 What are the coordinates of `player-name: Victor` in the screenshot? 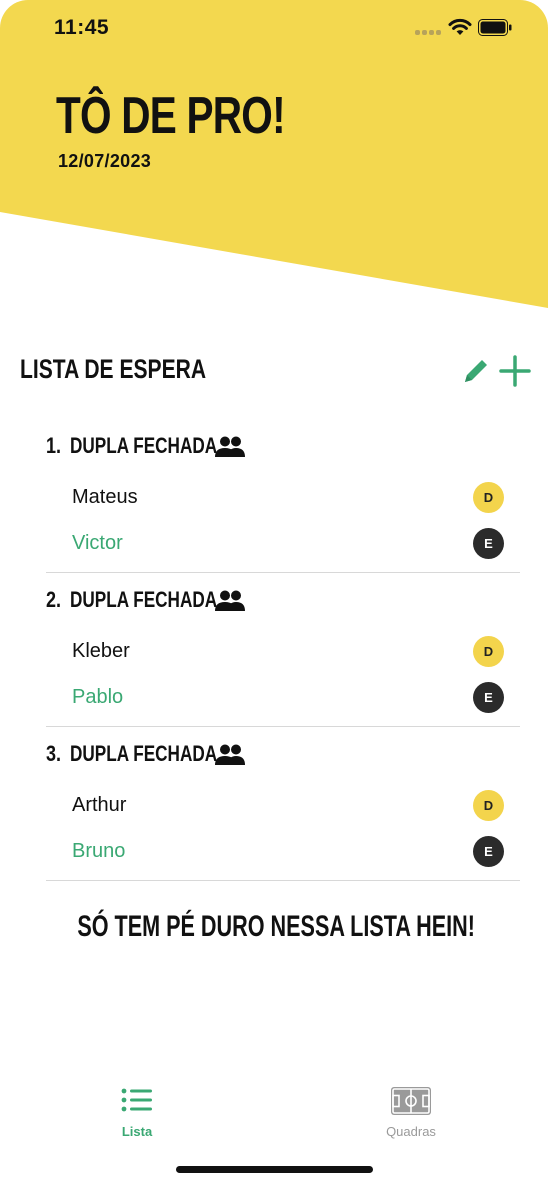 It's located at (97, 543).